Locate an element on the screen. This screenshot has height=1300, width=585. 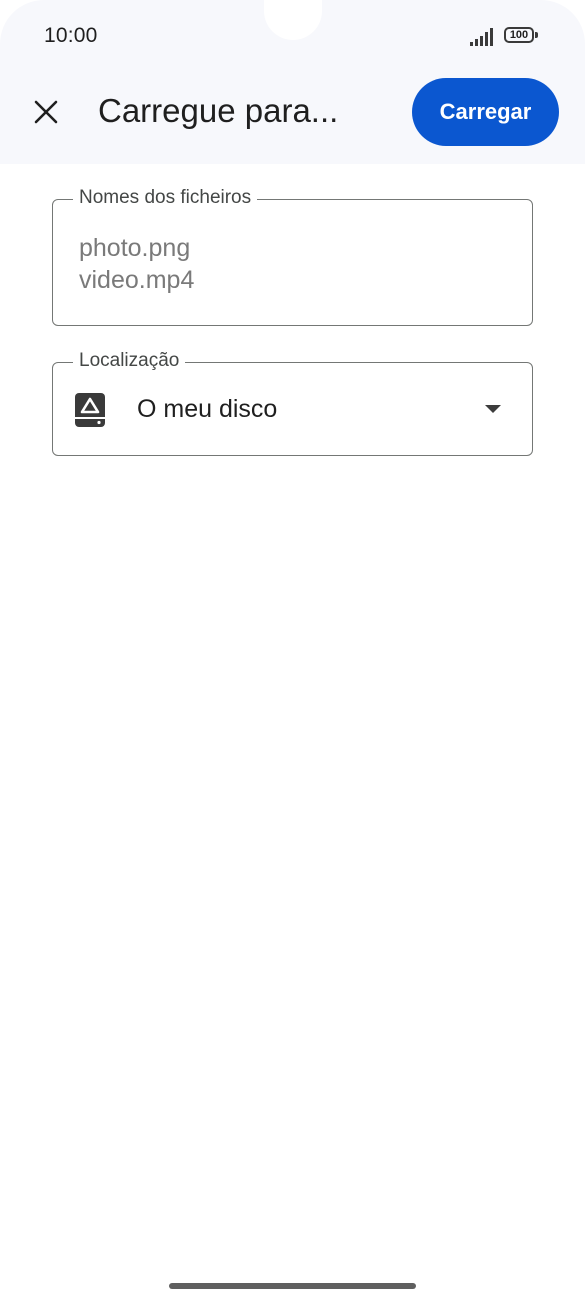
signal-bars-icon is located at coordinates (481, 37).